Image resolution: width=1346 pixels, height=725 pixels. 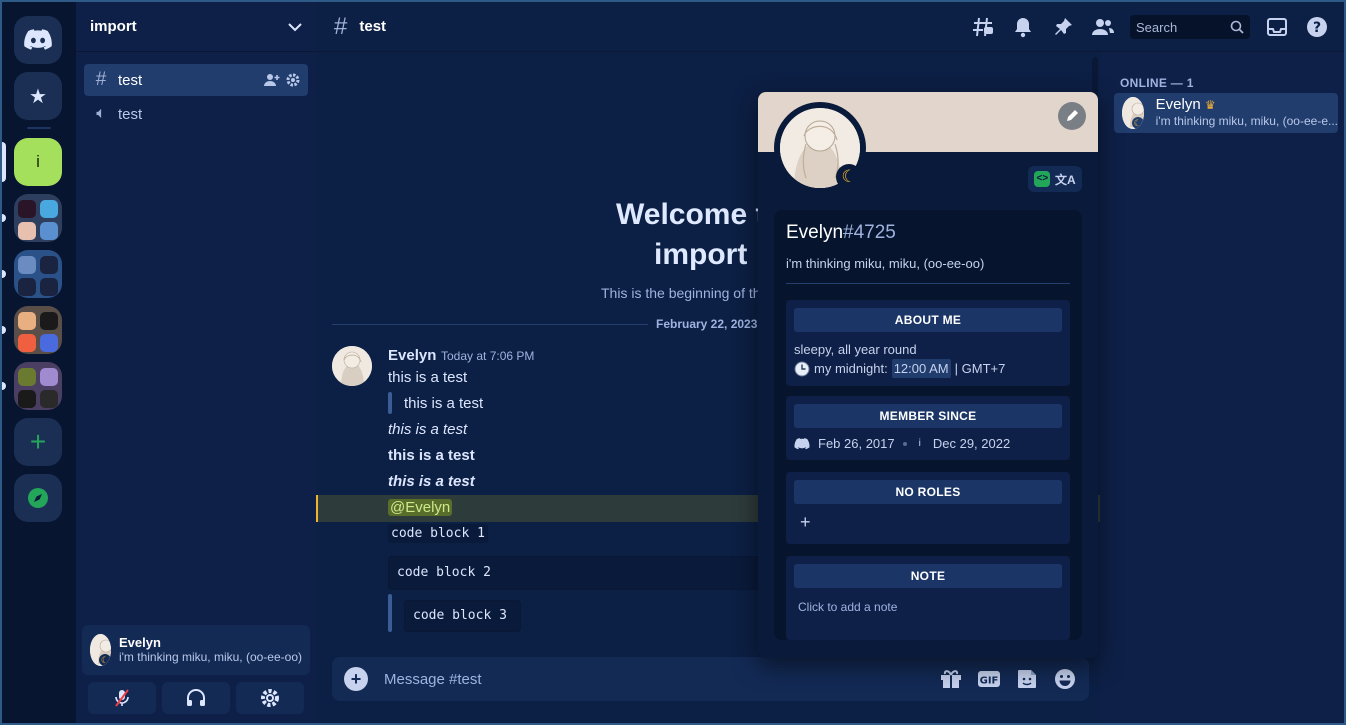 What do you see at coordinates (928, 233) in the screenshot?
I see `profile-name: Evelyn#4725` at bounding box center [928, 233].